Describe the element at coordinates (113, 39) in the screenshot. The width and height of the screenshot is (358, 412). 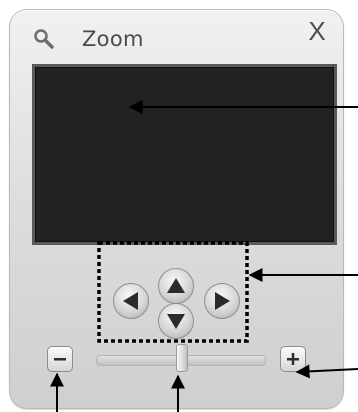
I see `window-title: Zoom` at that location.